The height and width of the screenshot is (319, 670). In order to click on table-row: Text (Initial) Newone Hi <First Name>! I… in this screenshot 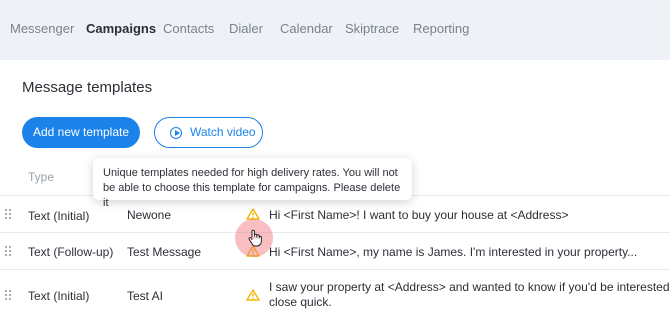, I will do `click(335, 213)`.